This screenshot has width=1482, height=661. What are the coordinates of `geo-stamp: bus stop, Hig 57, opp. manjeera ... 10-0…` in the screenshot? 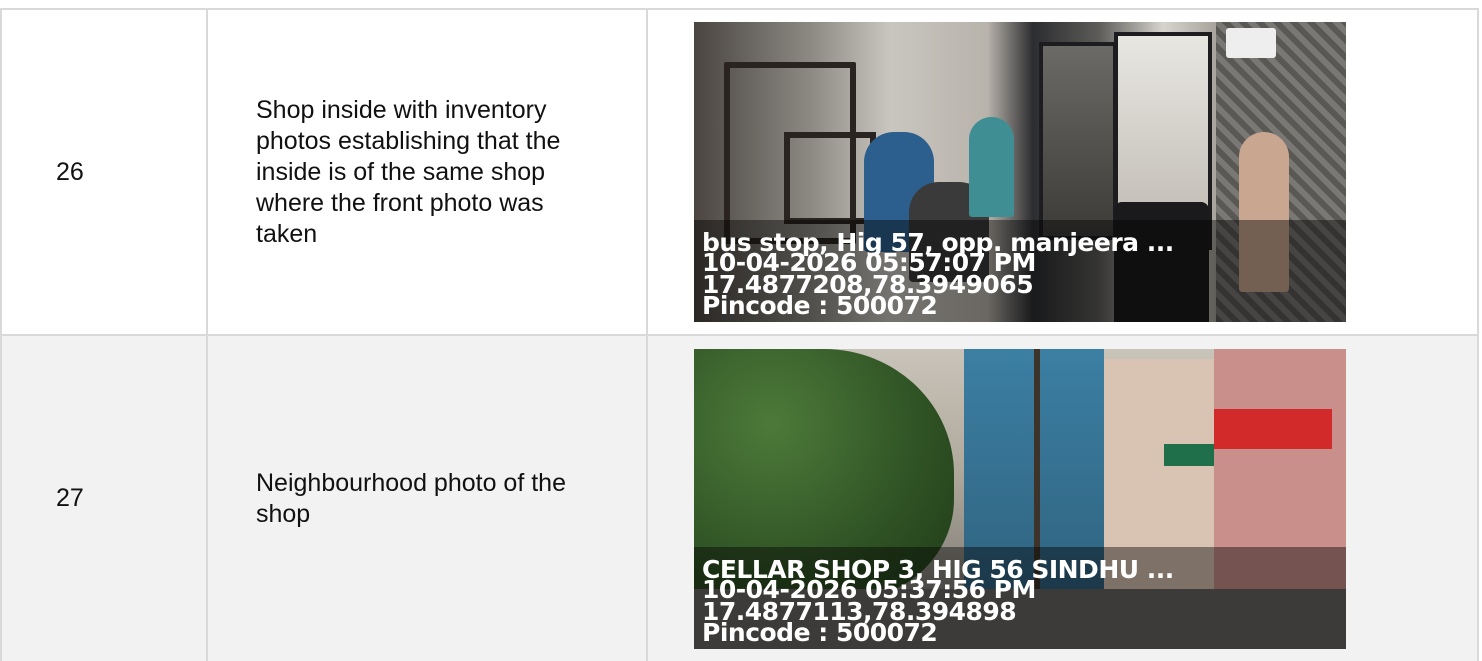 It's located at (1020, 271).